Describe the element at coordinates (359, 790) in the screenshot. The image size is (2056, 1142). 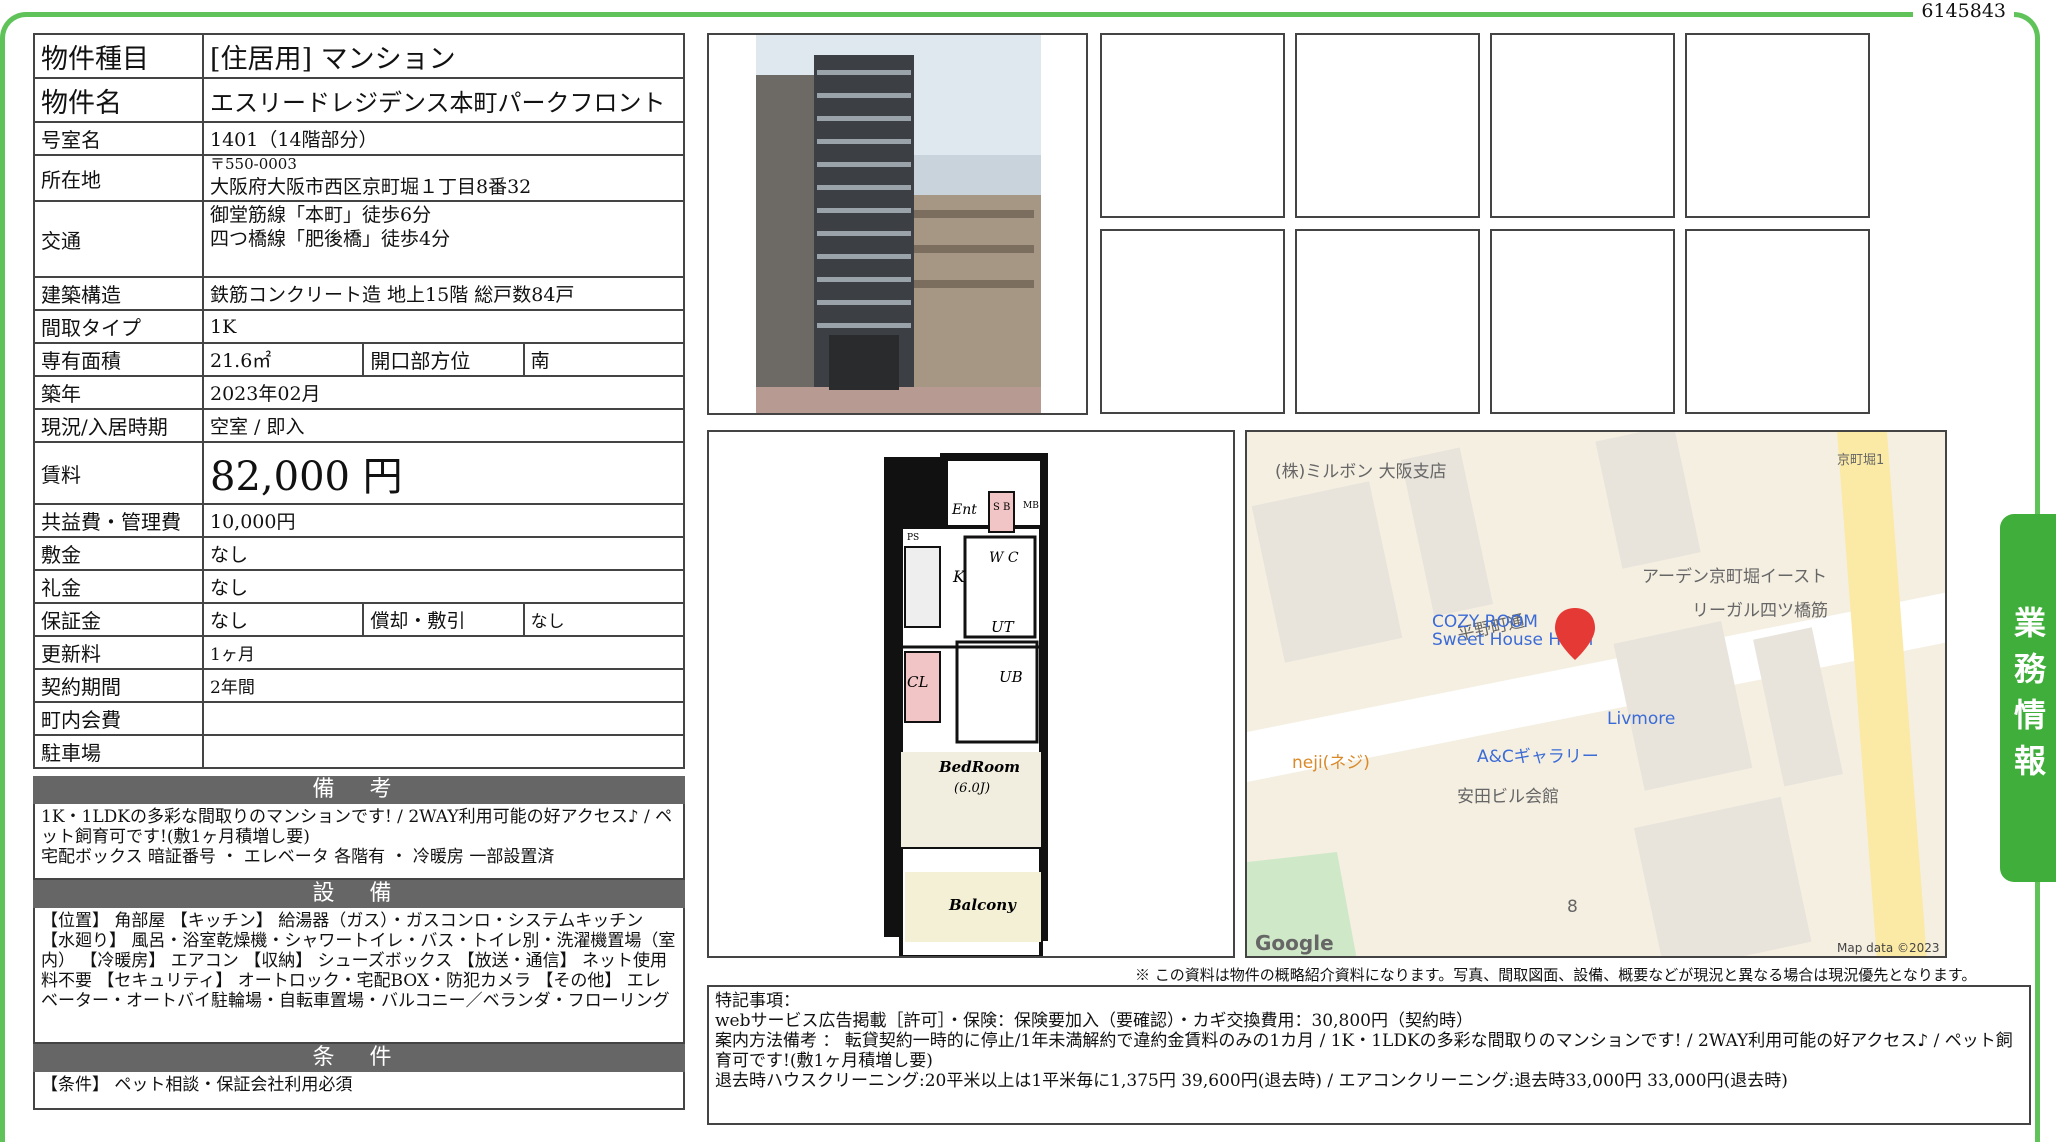
I see `remarks-heading: 備 考` at that location.